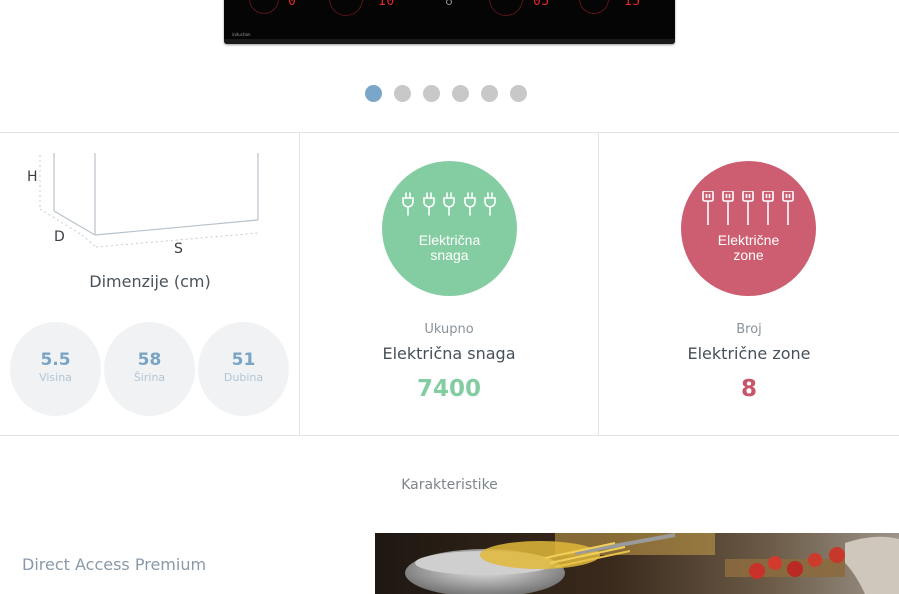 This screenshot has height=594, width=899. I want to click on width-label: Širina, so click(149, 377).